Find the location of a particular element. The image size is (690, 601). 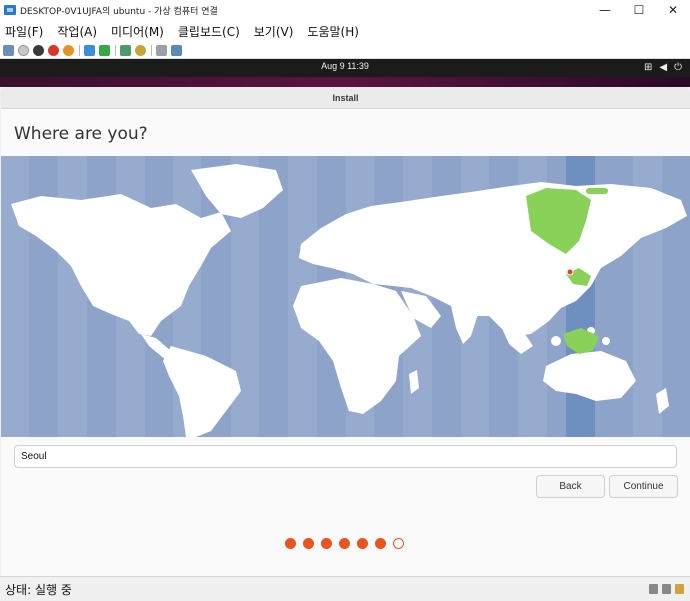

volume-icon: ◀ is located at coordinates (663, 67).